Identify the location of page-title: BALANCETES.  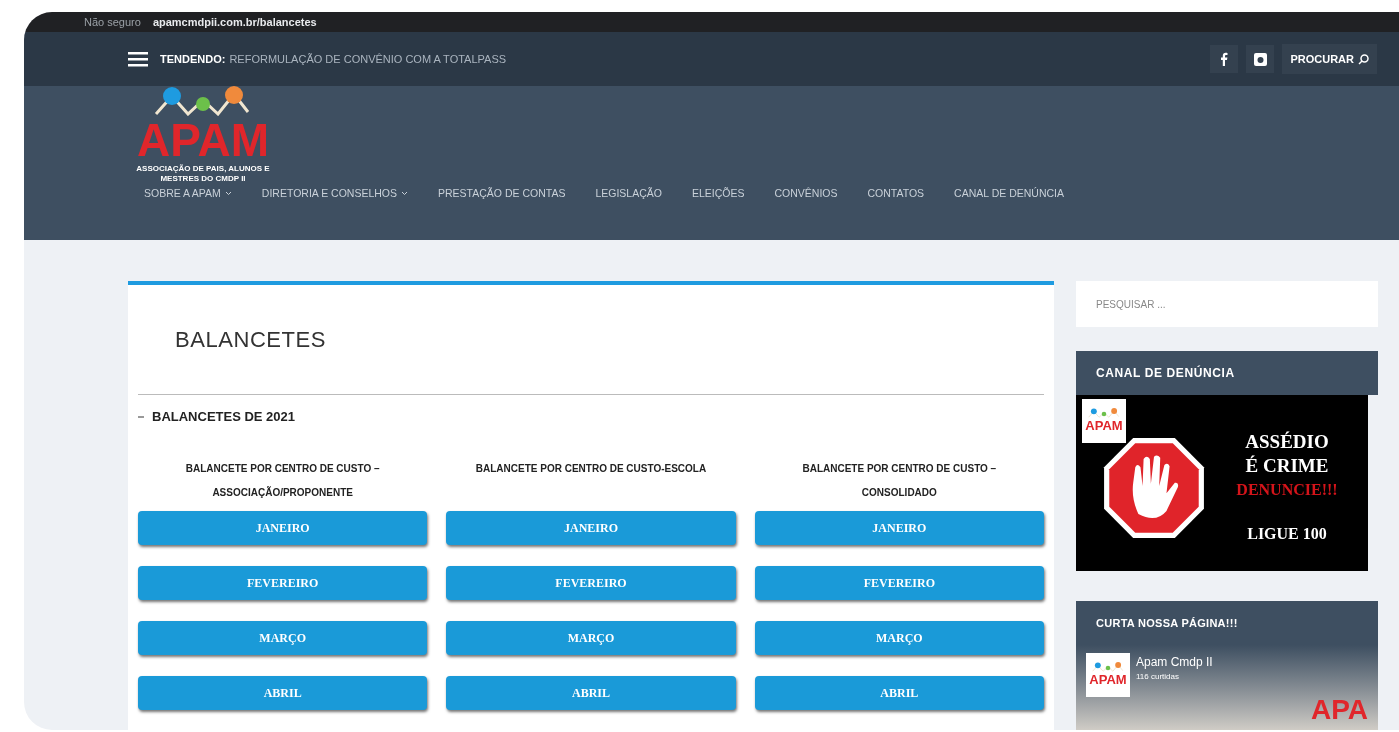
(250, 340).